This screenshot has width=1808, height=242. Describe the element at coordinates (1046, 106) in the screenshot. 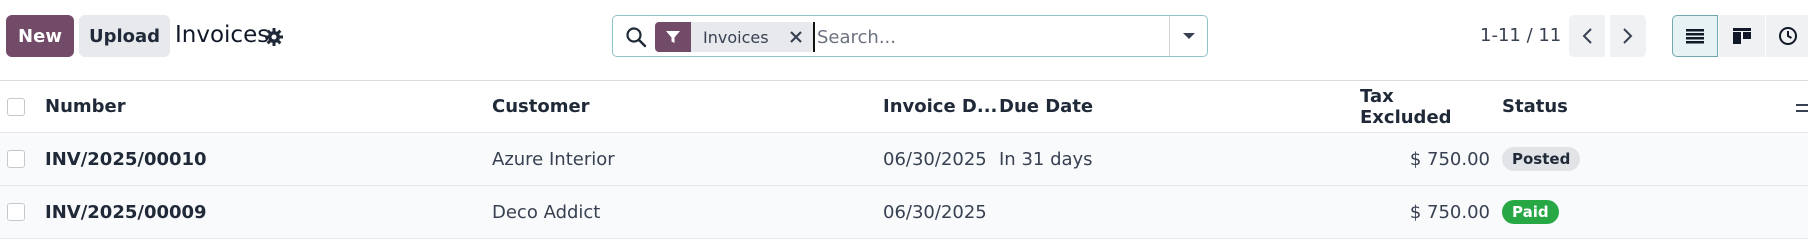

I see `column-header-due-date: Due Date` at that location.